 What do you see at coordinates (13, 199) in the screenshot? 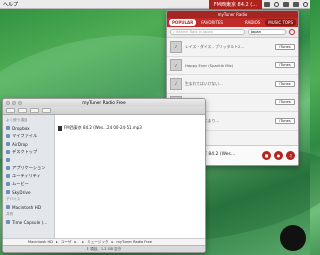
I see `sidebar-heading: デバイス` at bounding box center [13, 199].